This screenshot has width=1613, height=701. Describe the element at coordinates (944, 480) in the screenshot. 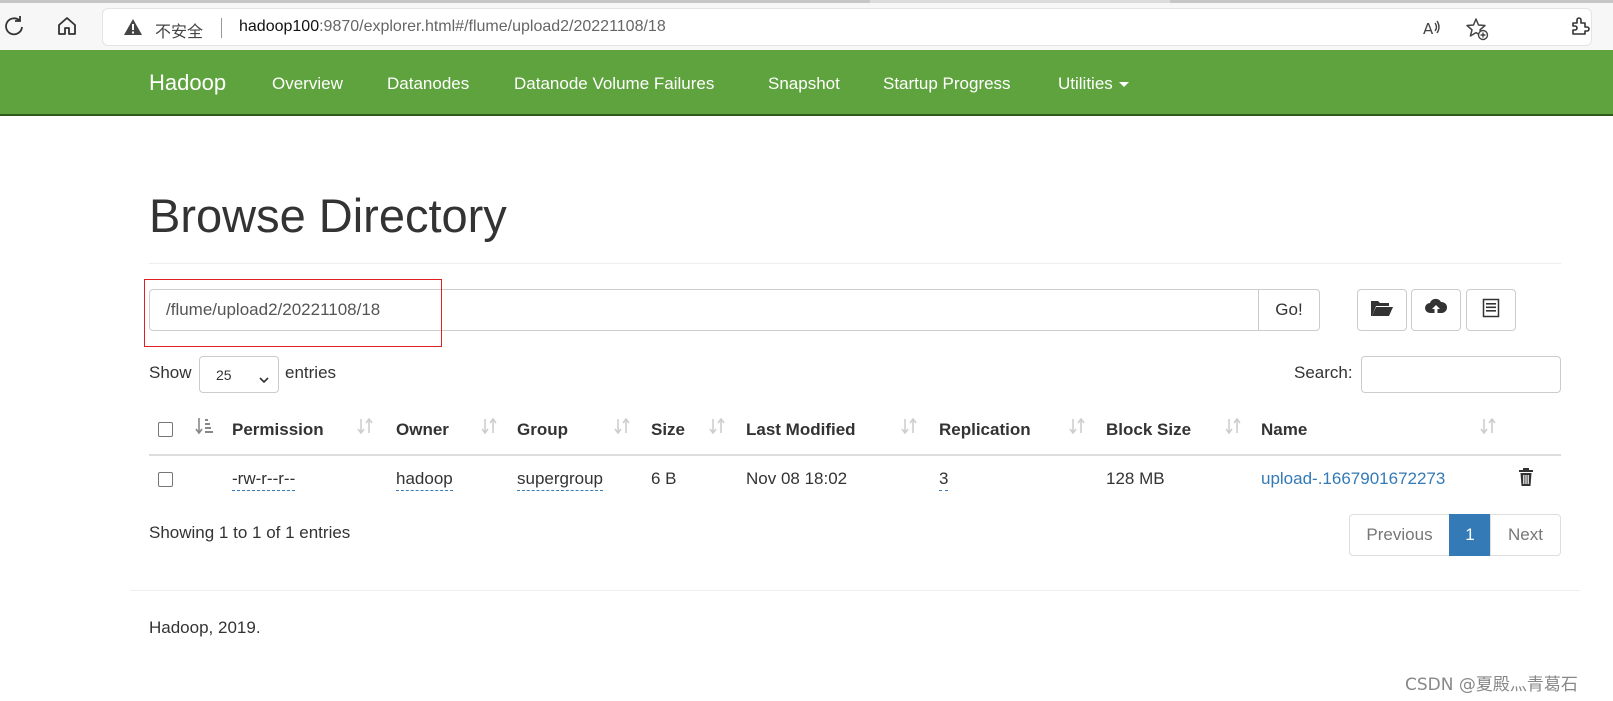

I see `row-replication: 3` at that location.